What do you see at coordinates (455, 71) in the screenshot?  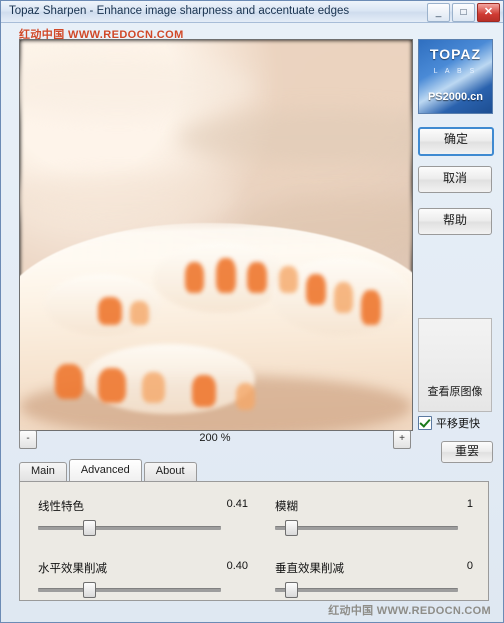 I see `logo-sub: L A B S` at bounding box center [455, 71].